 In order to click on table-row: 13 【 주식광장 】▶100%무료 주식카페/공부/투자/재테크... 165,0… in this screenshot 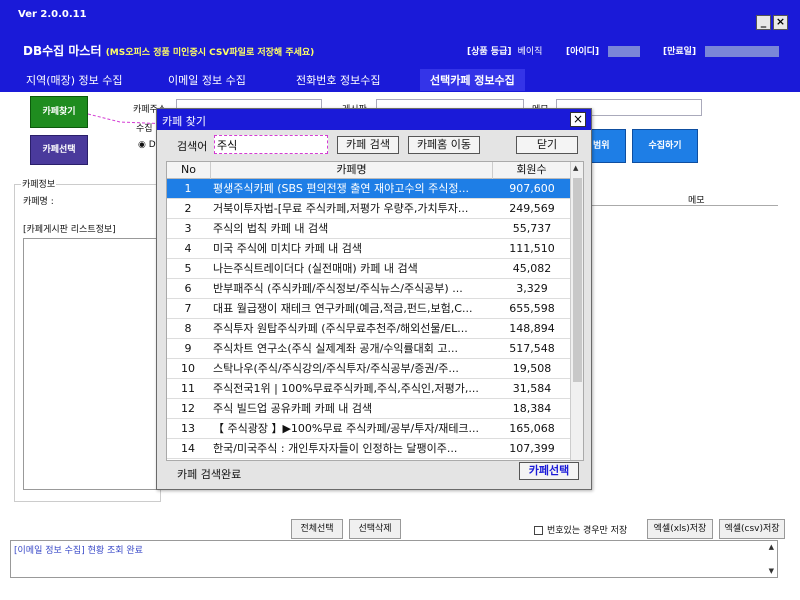, I will do `click(368, 429)`.